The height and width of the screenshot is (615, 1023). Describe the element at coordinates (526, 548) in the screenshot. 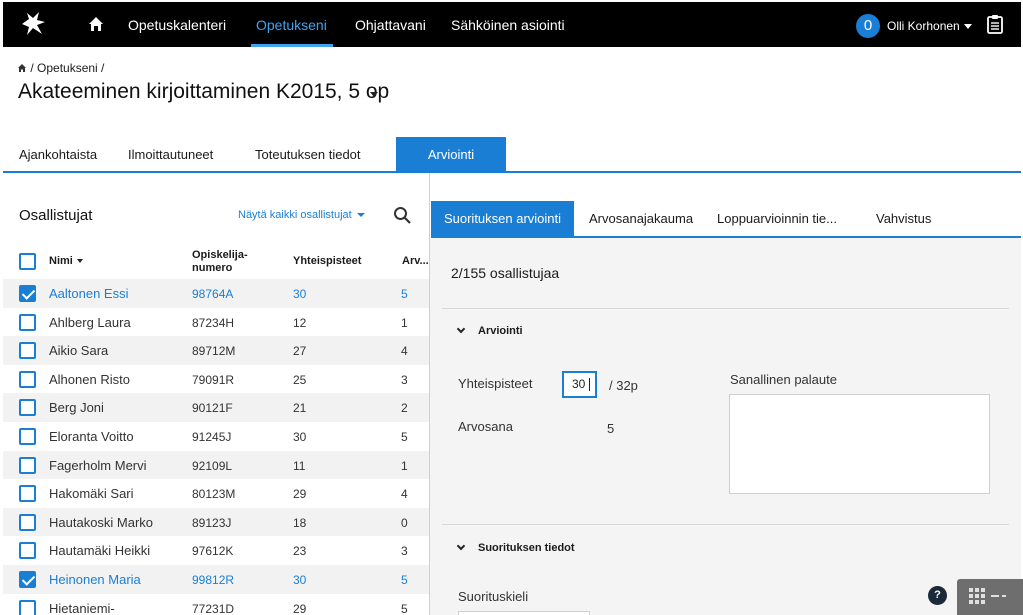

I see `section-title: Suorituksen tiedot` at that location.